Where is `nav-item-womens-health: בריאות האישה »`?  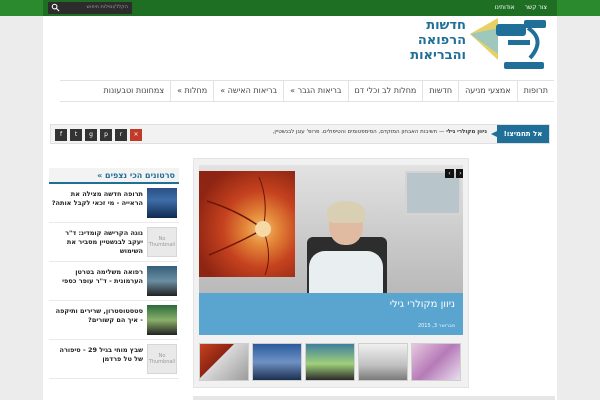
nav-item-womens-health: בריאות האישה » is located at coordinates (248, 91).